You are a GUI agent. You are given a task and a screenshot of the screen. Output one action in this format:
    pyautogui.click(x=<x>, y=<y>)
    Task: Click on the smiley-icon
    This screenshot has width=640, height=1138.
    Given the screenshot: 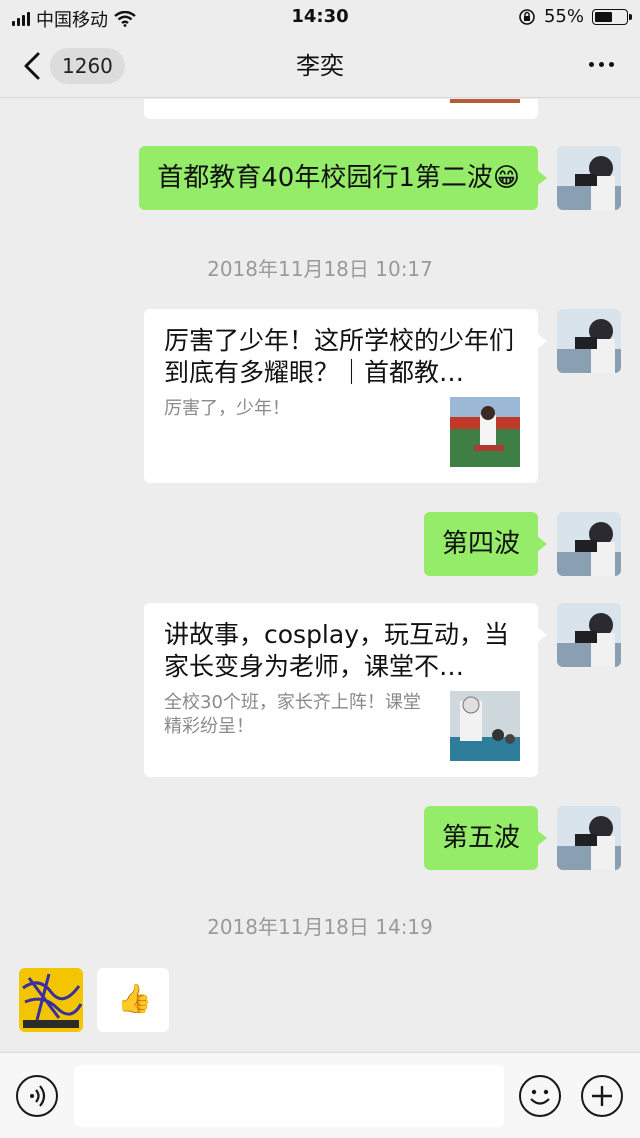 What is the action you would take?
    pyautogui.click(x=540, y=1097)
    